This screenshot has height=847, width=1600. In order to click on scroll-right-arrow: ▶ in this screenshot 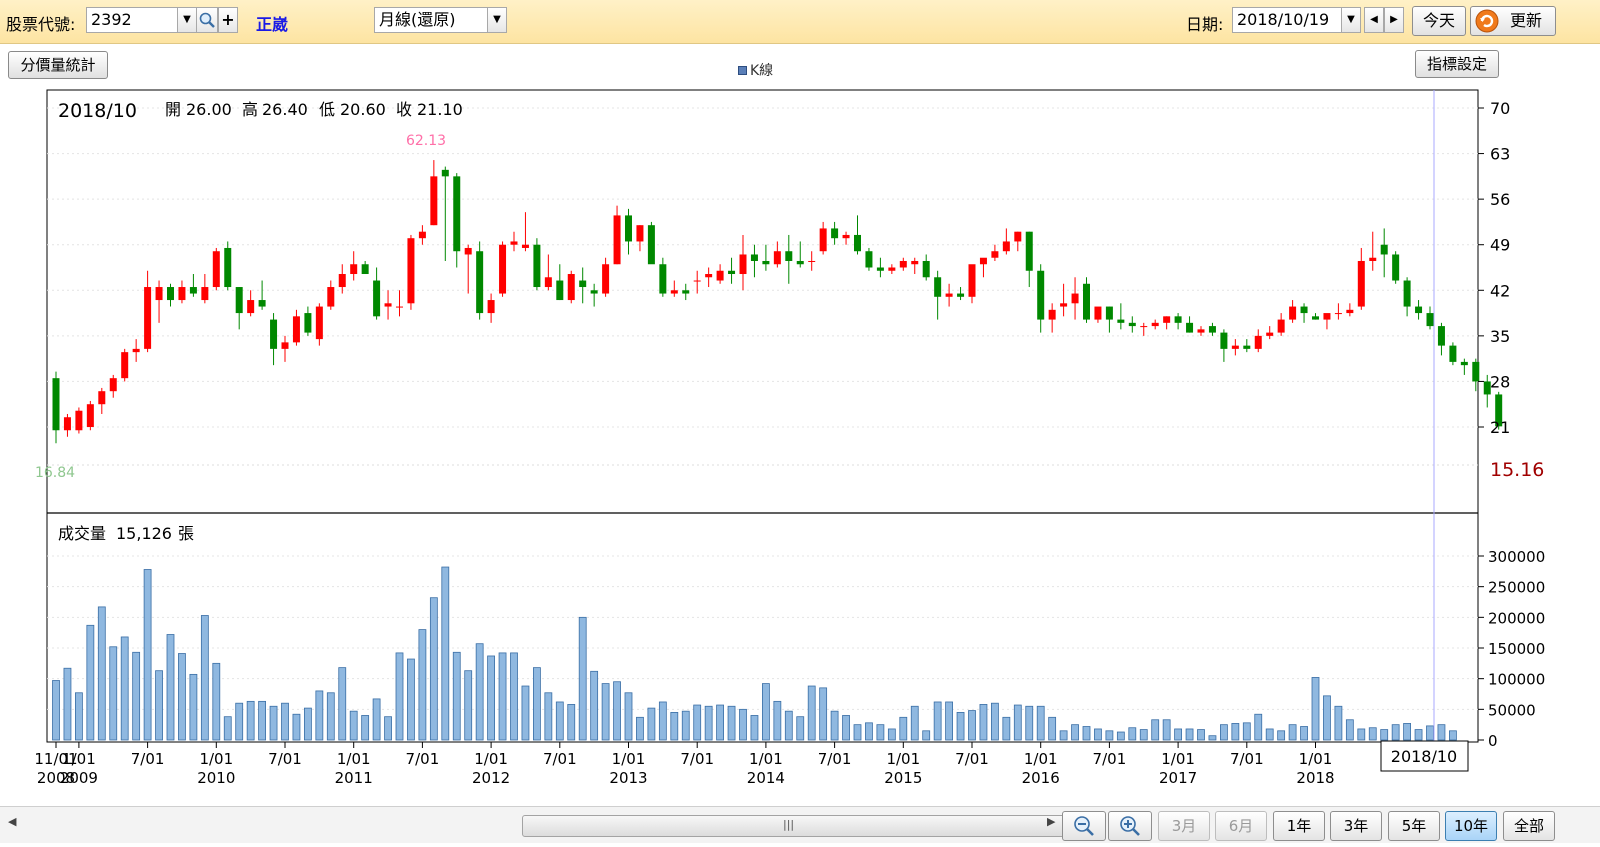, I will do `click(1051, 821)`.